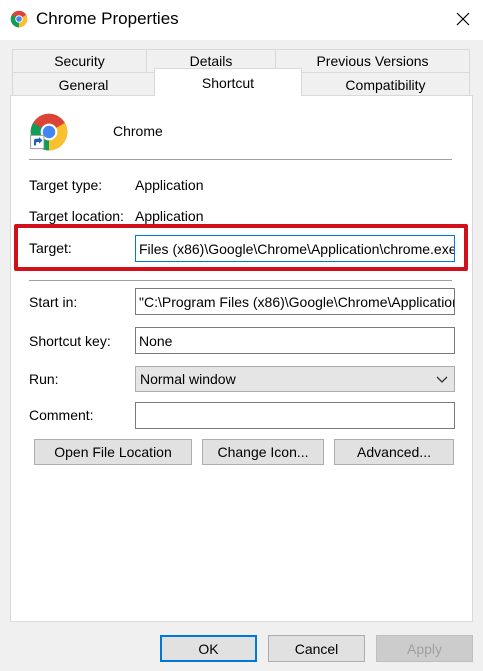  I want to click on ok-button: OK, so click(208, 648).